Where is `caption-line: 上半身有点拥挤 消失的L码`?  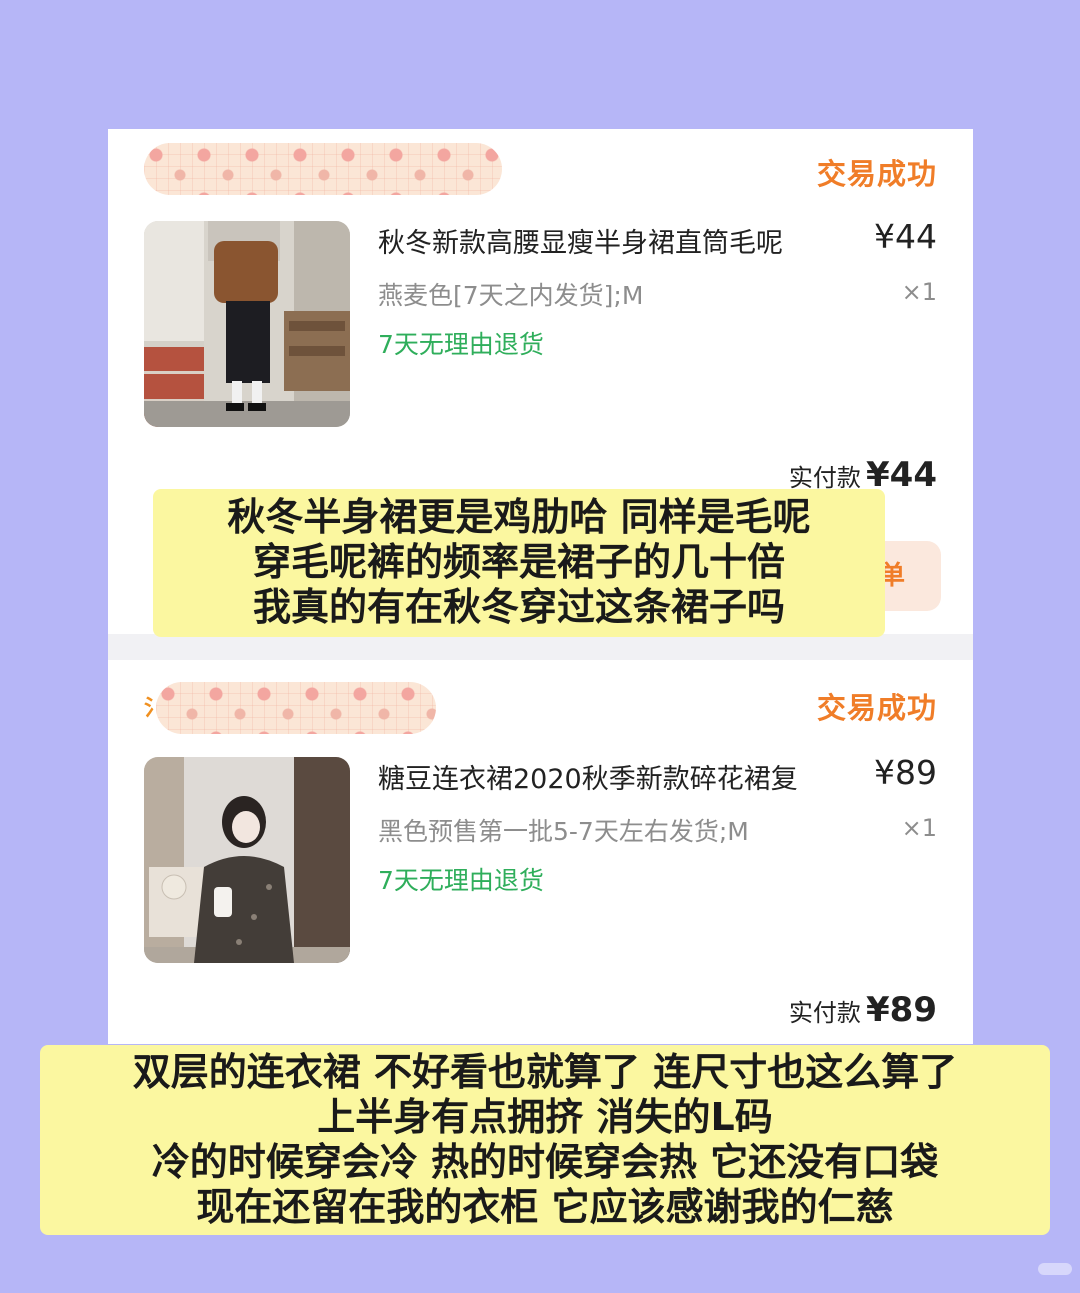 caption-line: 上半身有点拥挤 消失的L码 is located at coordinates (545, 1117).